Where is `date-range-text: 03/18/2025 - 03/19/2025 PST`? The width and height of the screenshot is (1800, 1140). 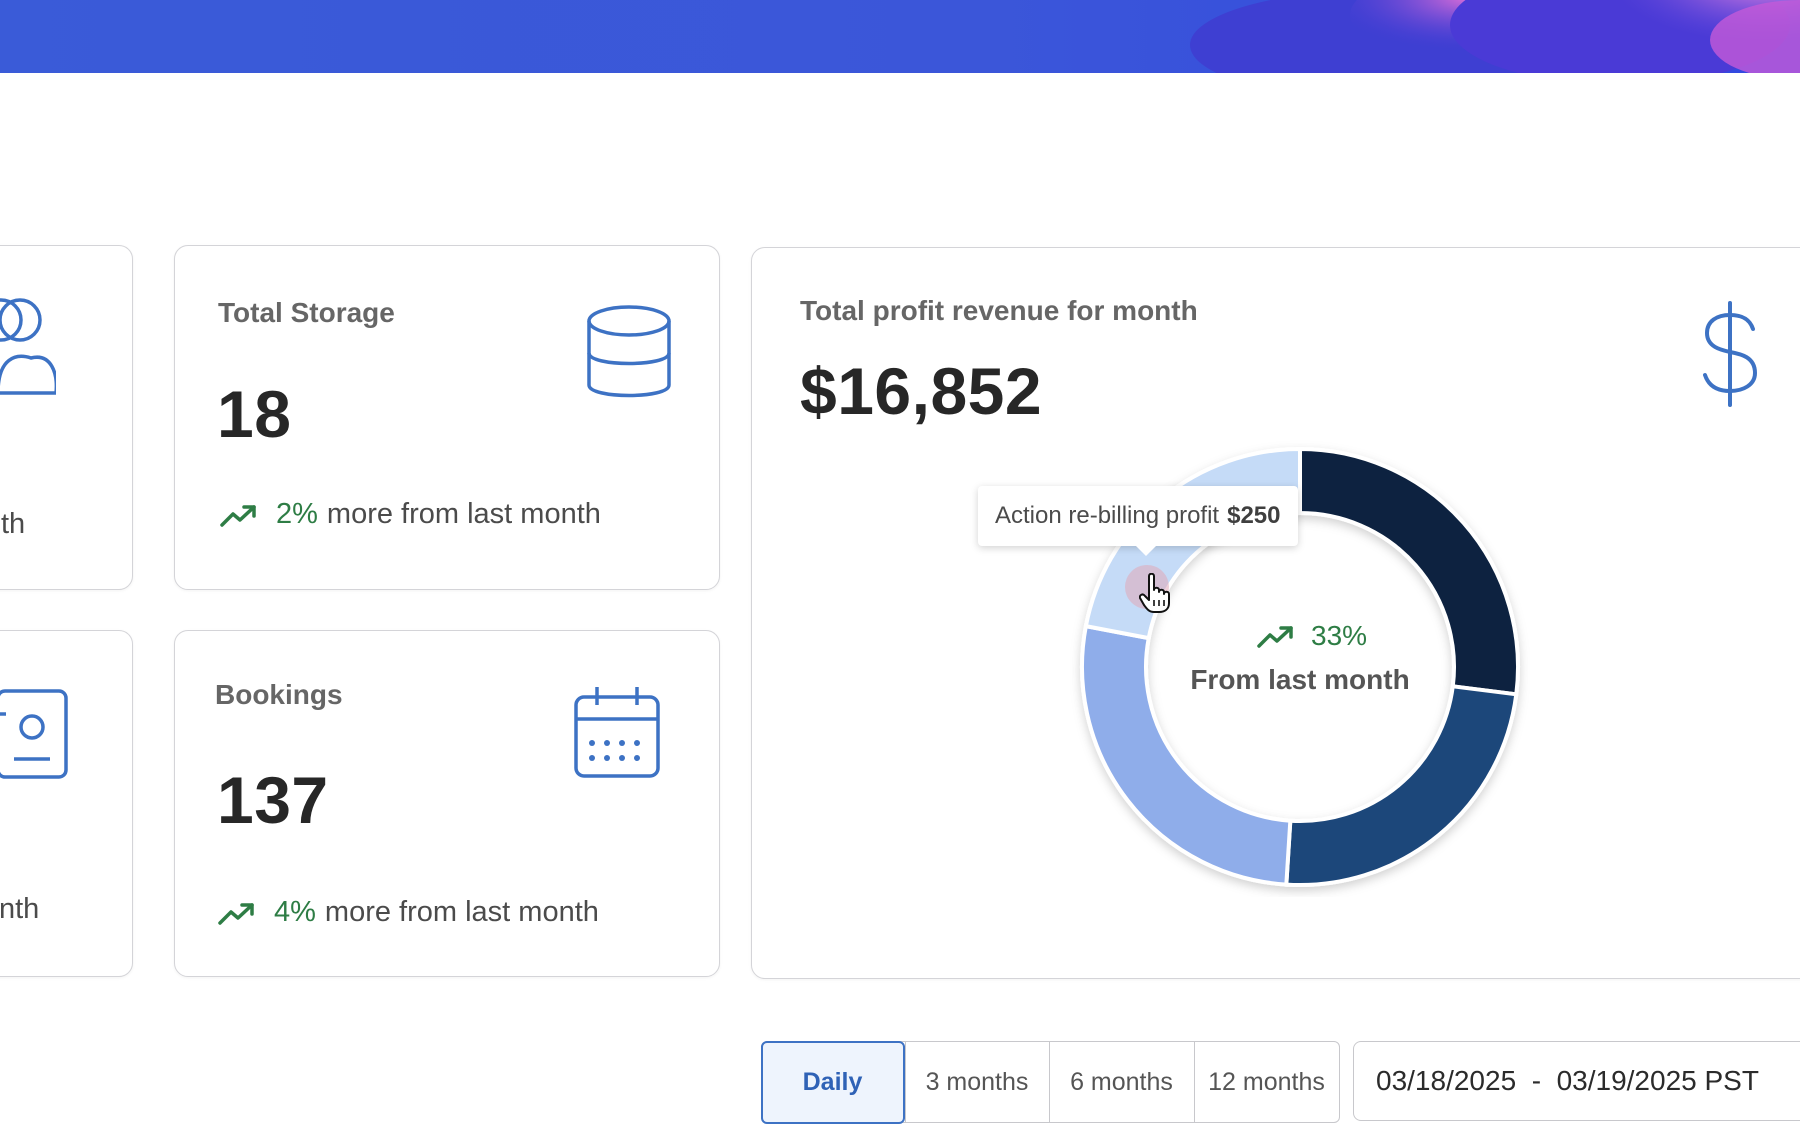
date-range-text: 03/18/2025 - 03/19/2025 PST is located at coordinates (1567, 1080).